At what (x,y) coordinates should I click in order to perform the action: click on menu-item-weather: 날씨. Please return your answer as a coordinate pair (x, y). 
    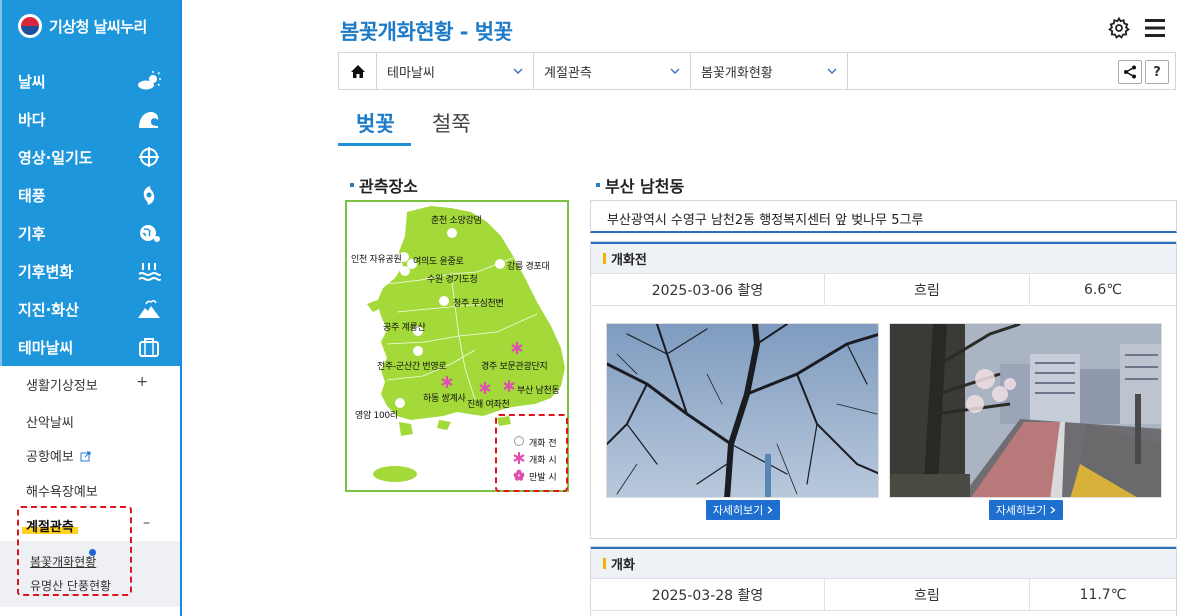
    Looking at the image, I should click on (92, 81).